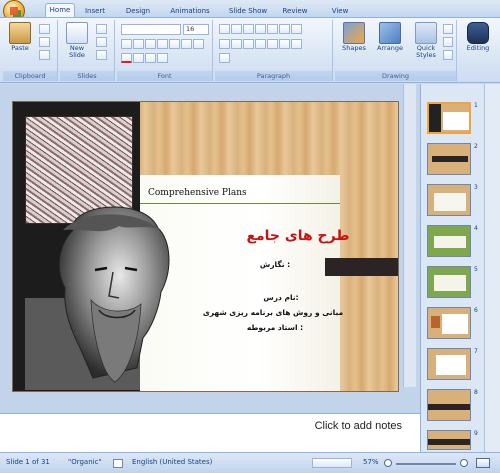  I want to click on language-indicator: English (United States), so click(172, 462).